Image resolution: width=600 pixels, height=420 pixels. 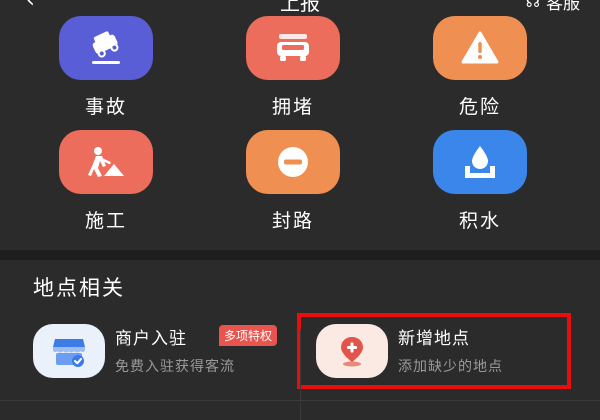 I want to click on water-drop-icon, so click(x=480, y=162).